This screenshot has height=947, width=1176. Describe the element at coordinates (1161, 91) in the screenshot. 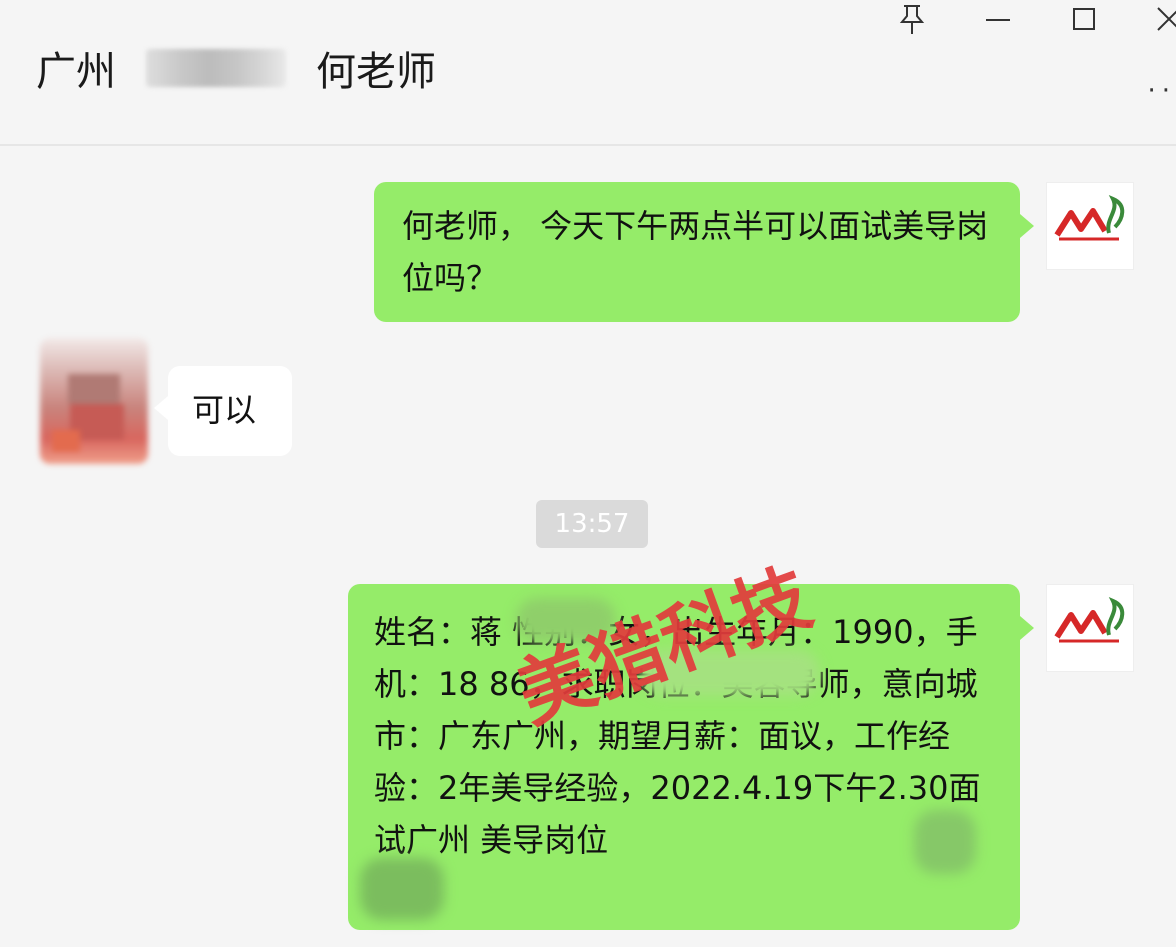

I see `more-options-icon: ··` at that location.